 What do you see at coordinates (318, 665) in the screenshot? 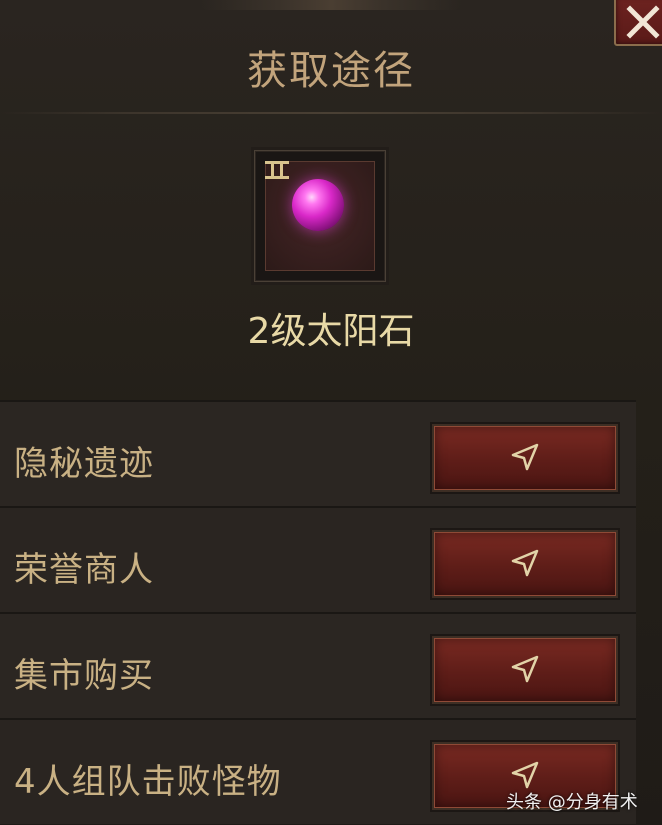
I see `source-row-market-purchase: 集市购买` at bounding box center [318, 665].